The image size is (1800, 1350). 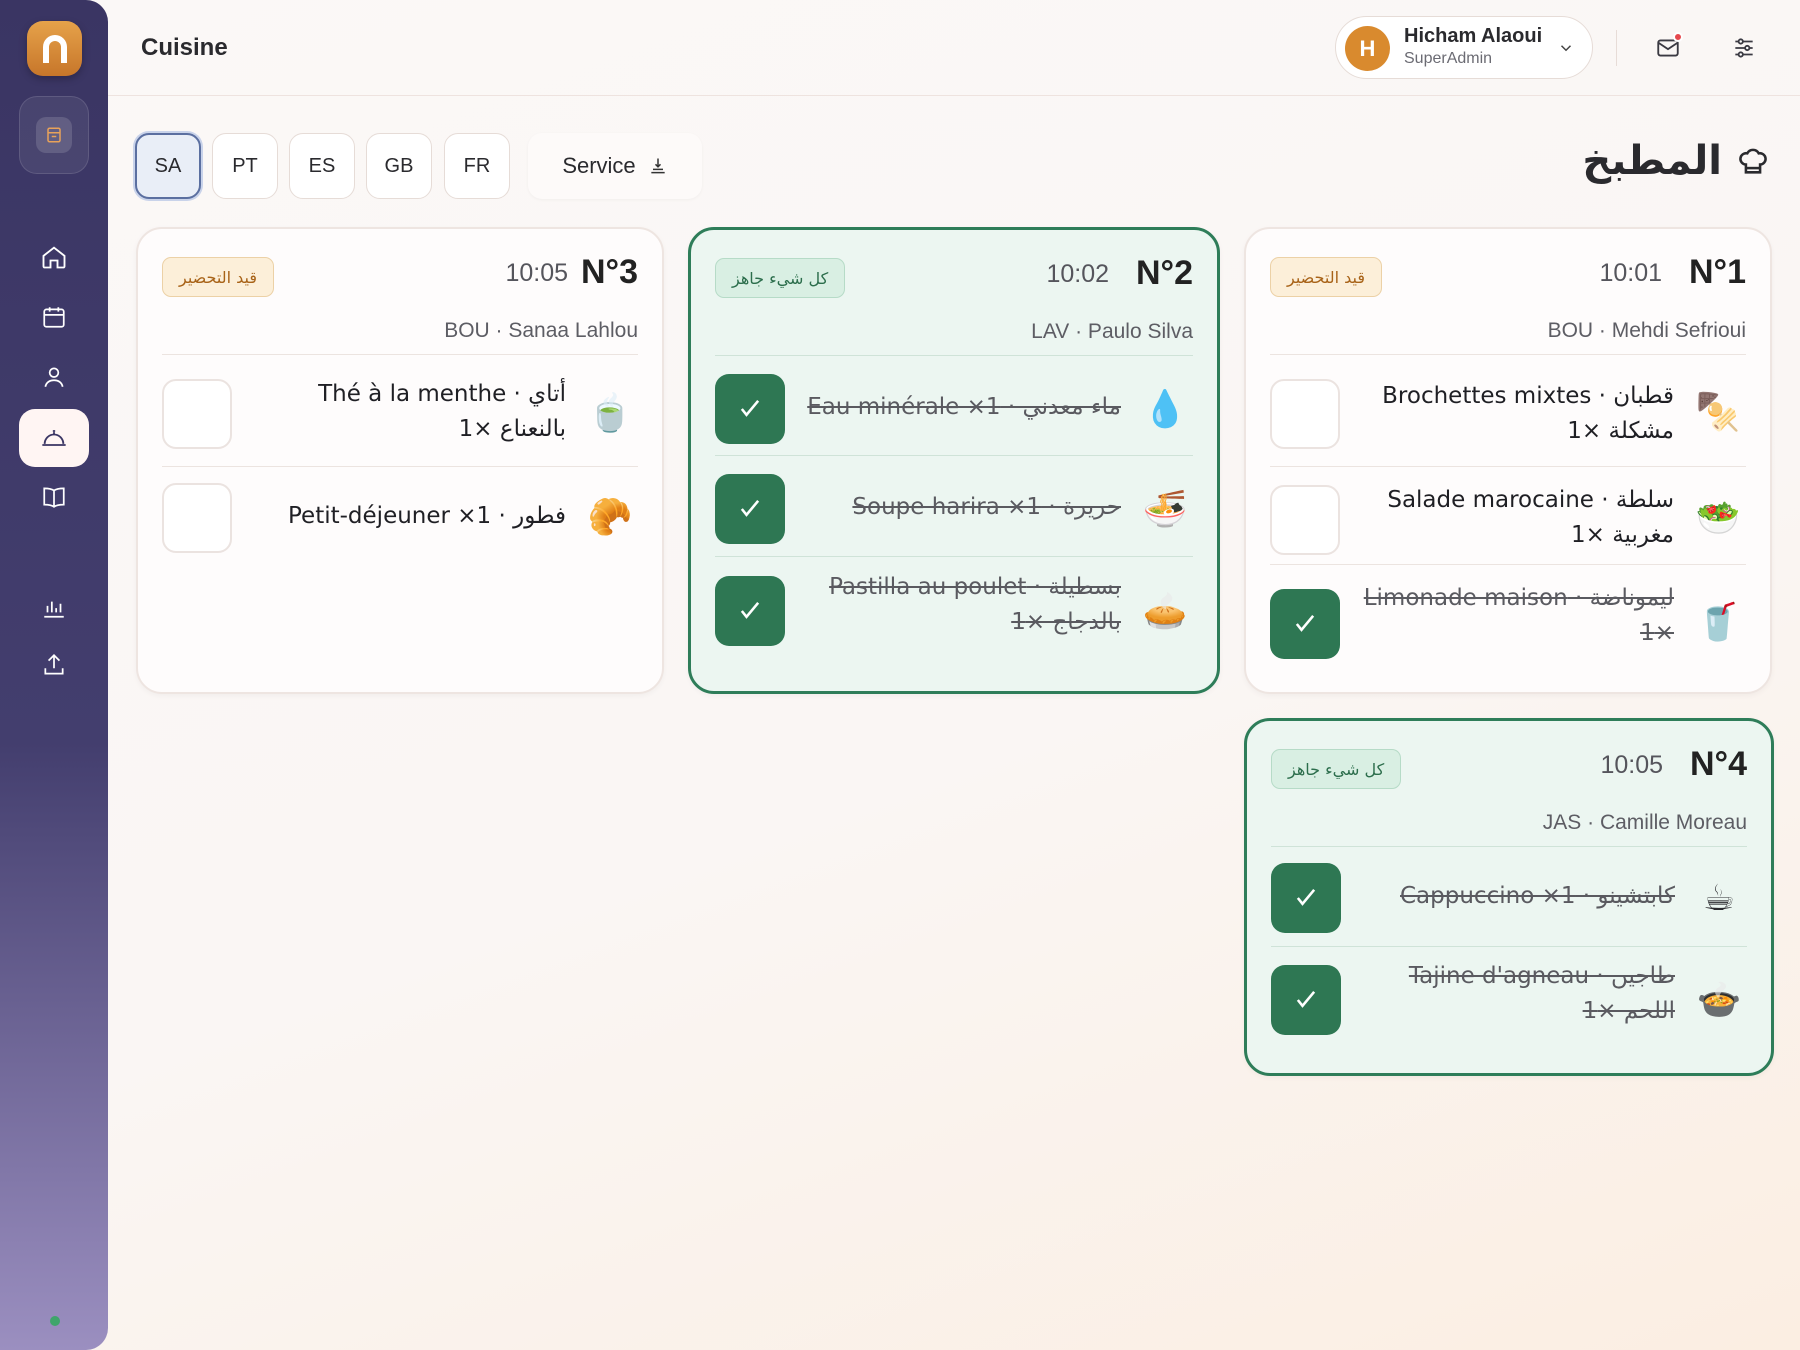 What do you see at coordinates (1668, 48) in the screenshot?
I see `messages-button` at bounding box center [1668, 48].